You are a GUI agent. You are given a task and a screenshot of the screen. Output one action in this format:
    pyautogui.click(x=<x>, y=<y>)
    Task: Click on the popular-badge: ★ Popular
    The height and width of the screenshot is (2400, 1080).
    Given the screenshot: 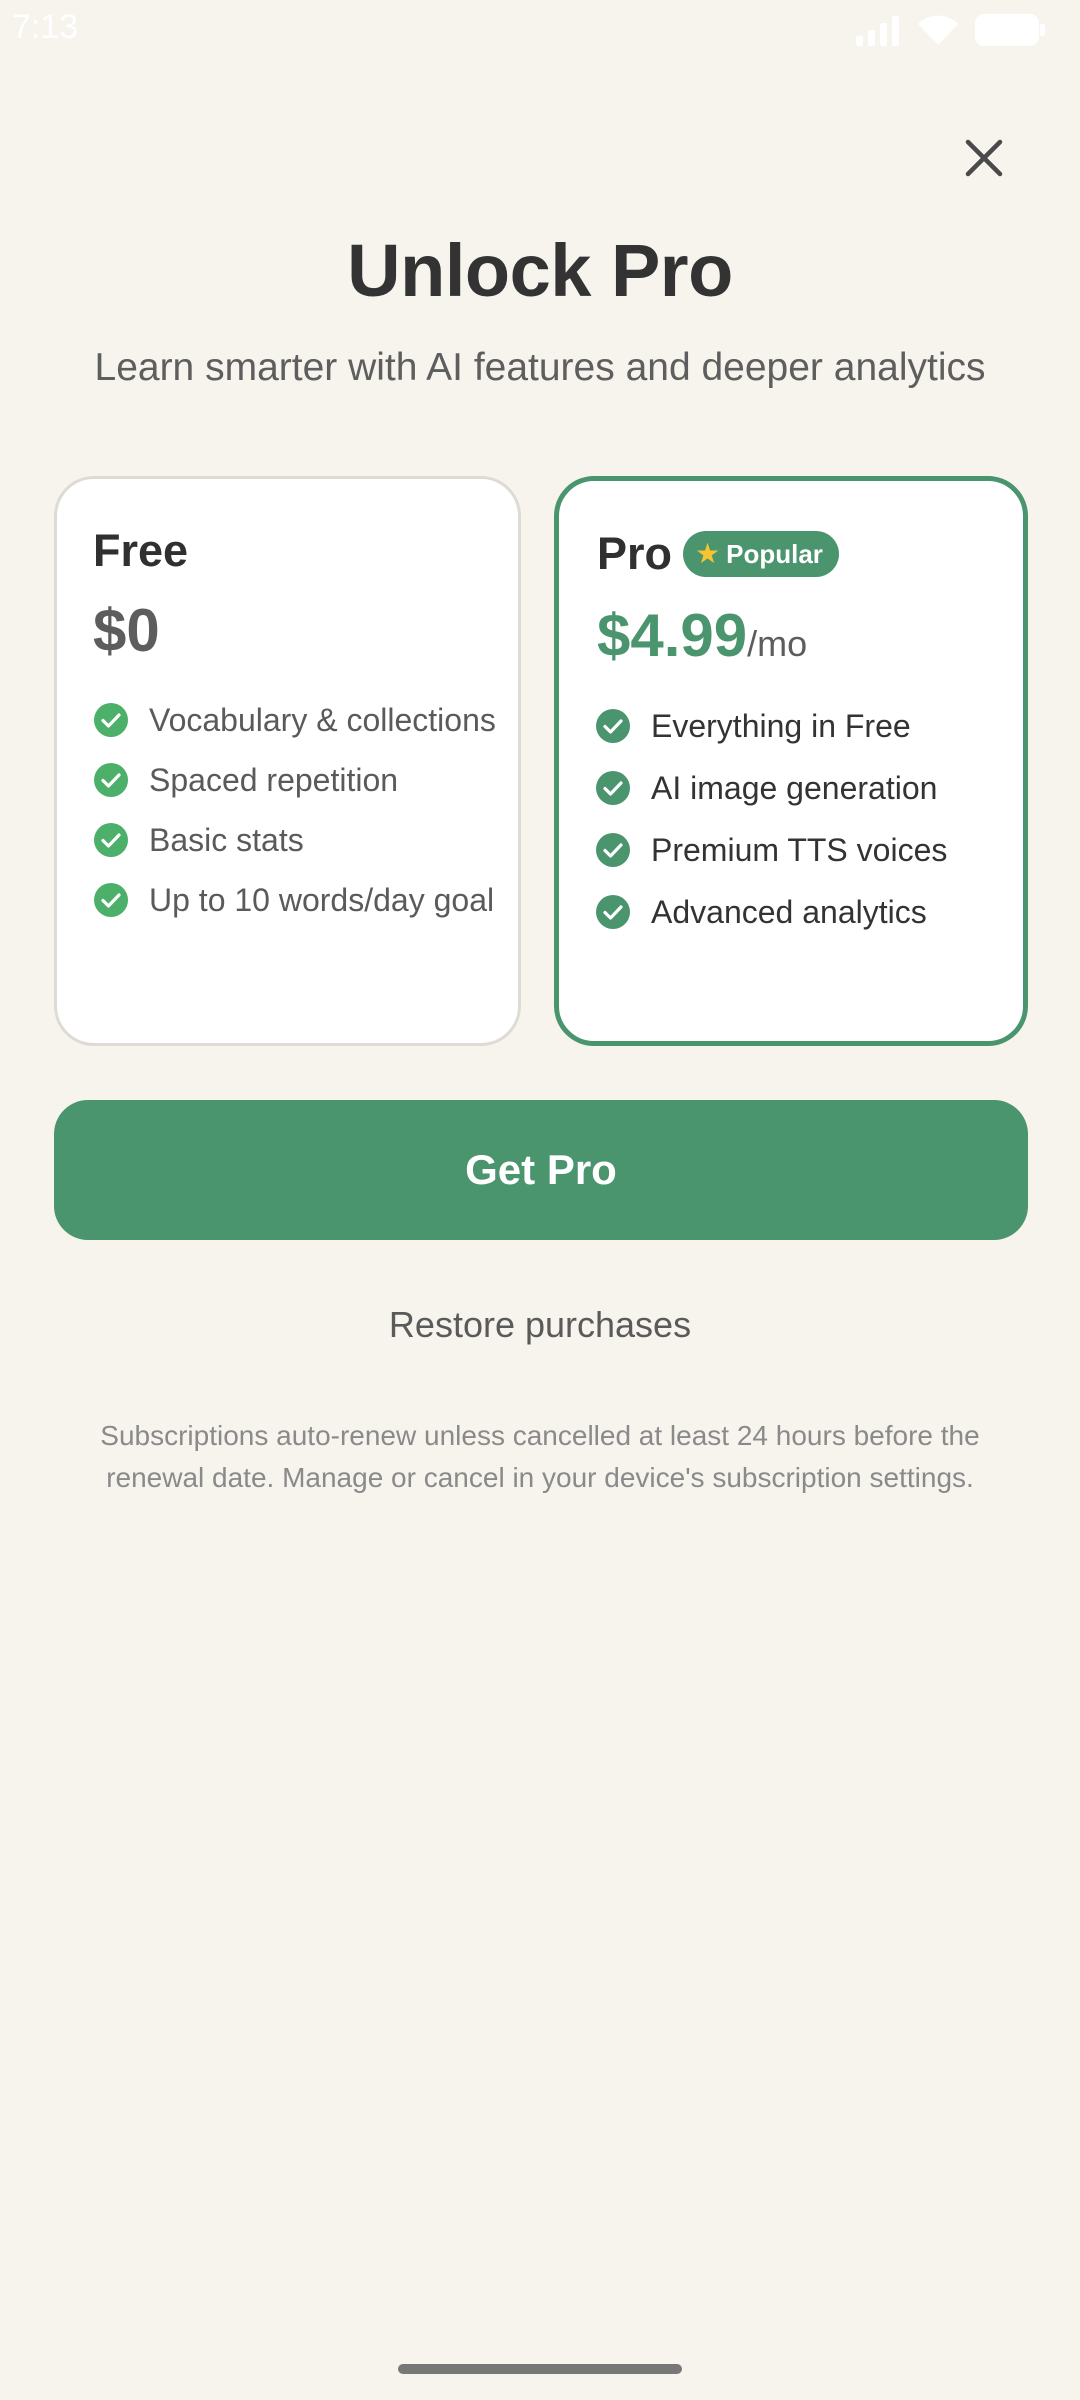 What is the action you would take?
    pyautogui.click(x=761, y=554)
    